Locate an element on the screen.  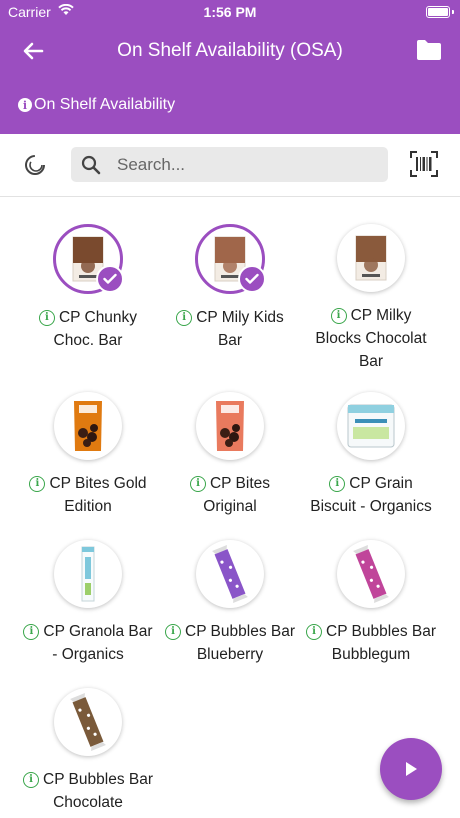
status-bar: Carrier 1:56 PM is located at coordinates (230, 12).